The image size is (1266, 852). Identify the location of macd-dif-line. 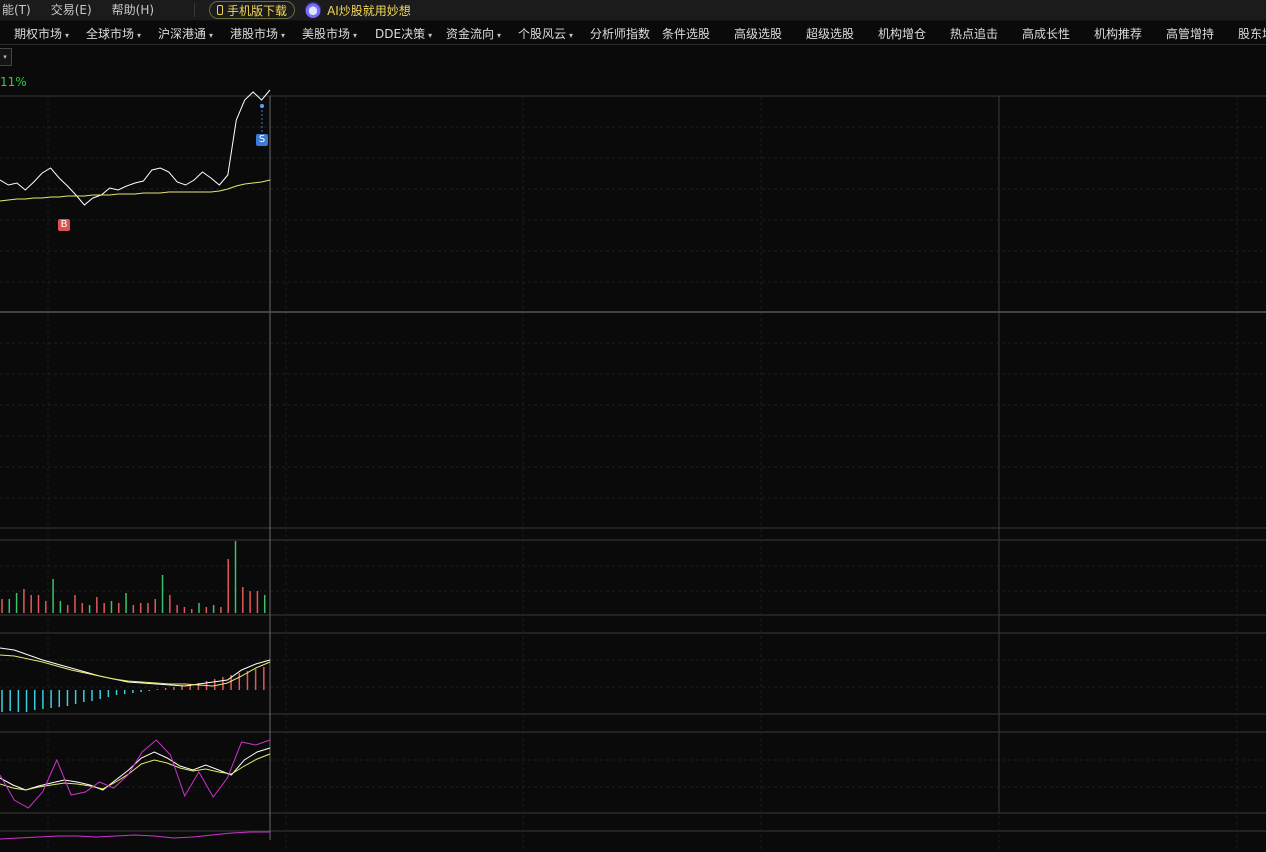
(135, 667).